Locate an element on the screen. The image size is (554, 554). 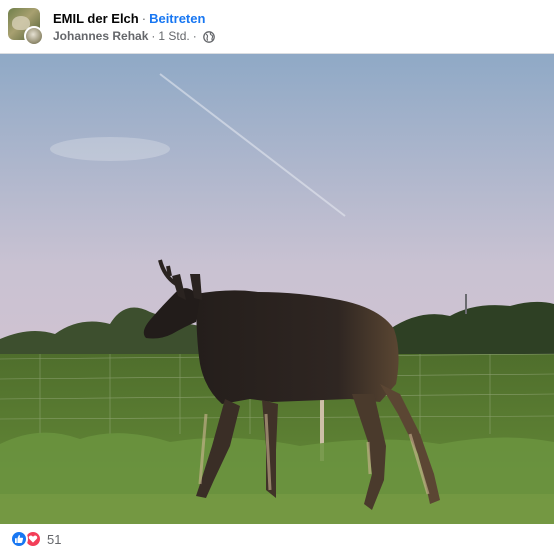
cloud is located at coordinates (110, 149).